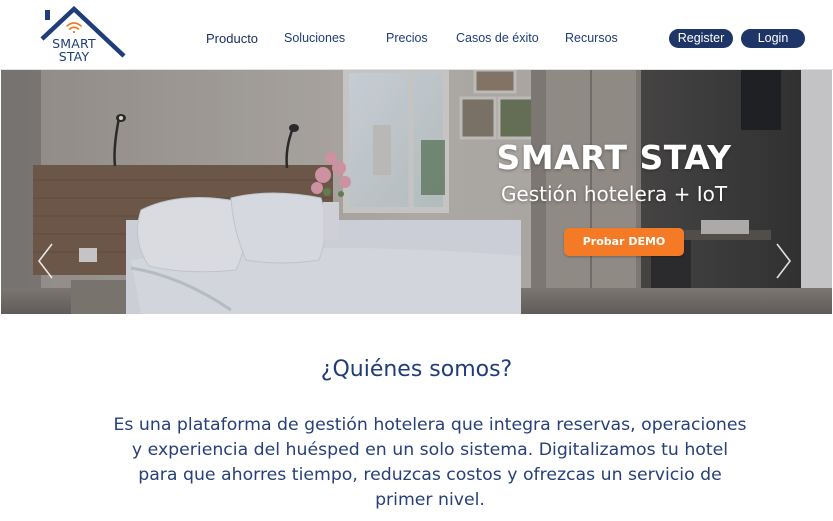 The width and height of the screenshot is (833, 521). I want to click on nav-casos-de-exito: Casos de éxito, so click(497, 38).